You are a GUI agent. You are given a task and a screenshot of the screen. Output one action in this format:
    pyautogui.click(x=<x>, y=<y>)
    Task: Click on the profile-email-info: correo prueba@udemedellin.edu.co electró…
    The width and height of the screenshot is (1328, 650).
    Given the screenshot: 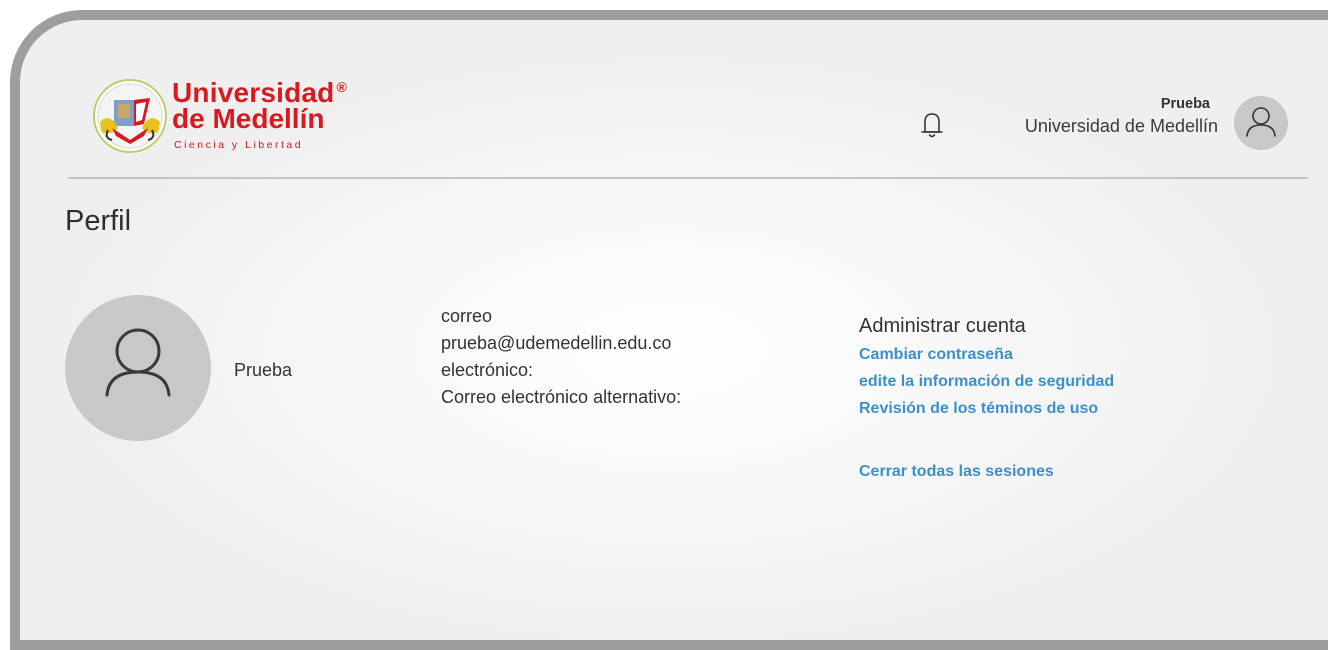 What is the action you would take?
    pyautogui.click(x=561, y=357)
    